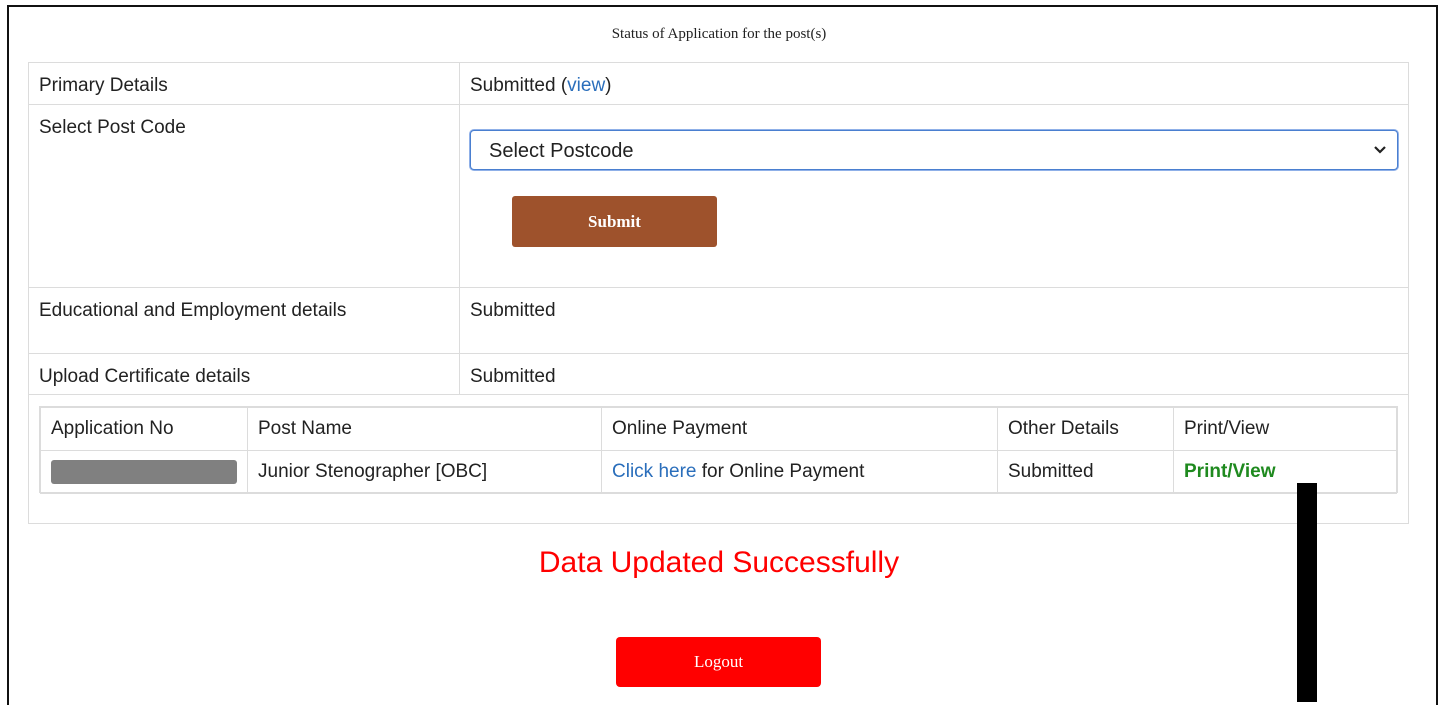 The image size is (1445, 705). What do you see at coordinates (513, 376) in the screenshot?
I see `upload-certificate-value: Submitted` at bounding box center [513, 376].